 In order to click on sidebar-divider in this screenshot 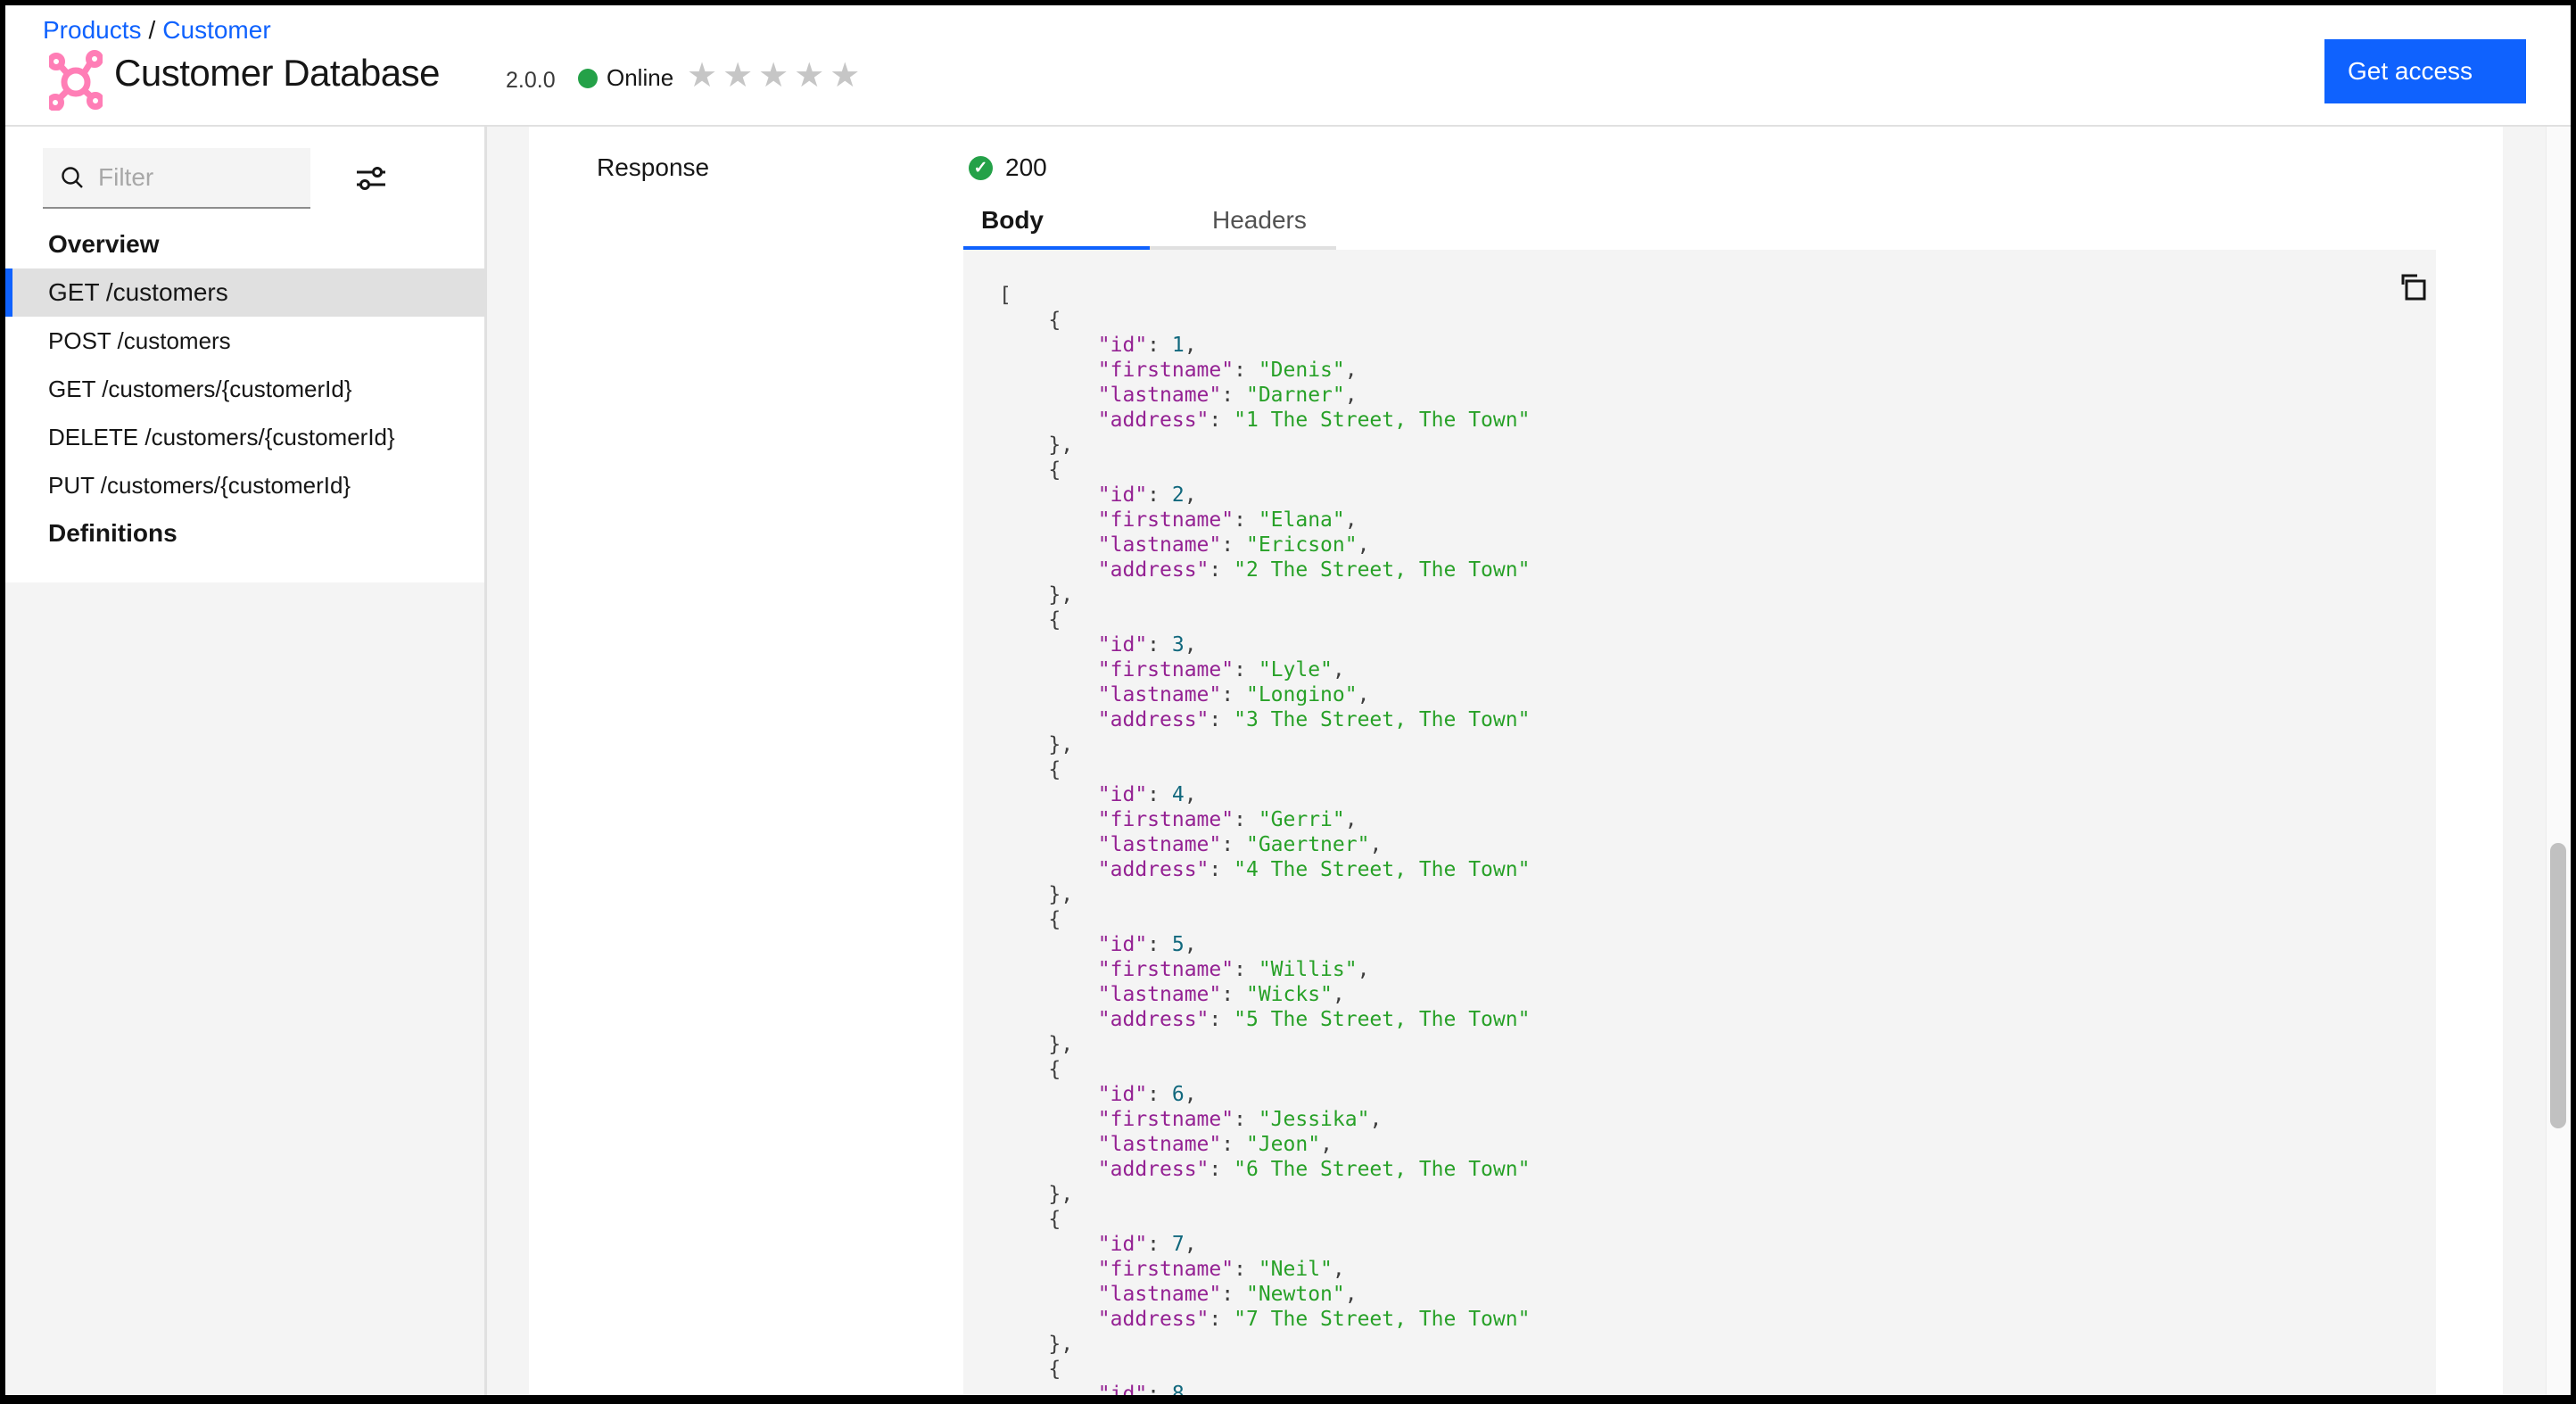, I will do `click(485, 761)`.